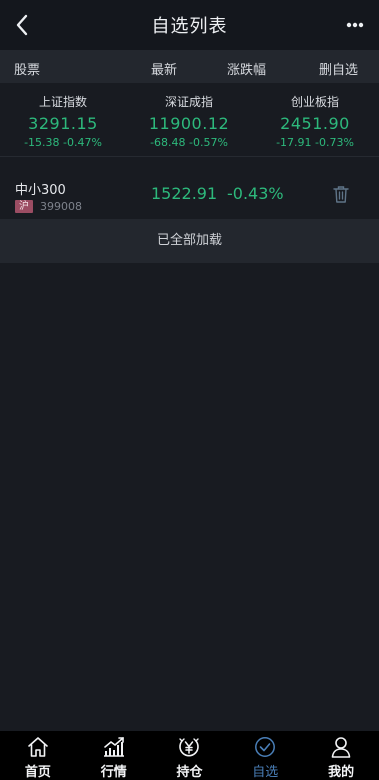  I want to click on user-icon, so click(341, 747).